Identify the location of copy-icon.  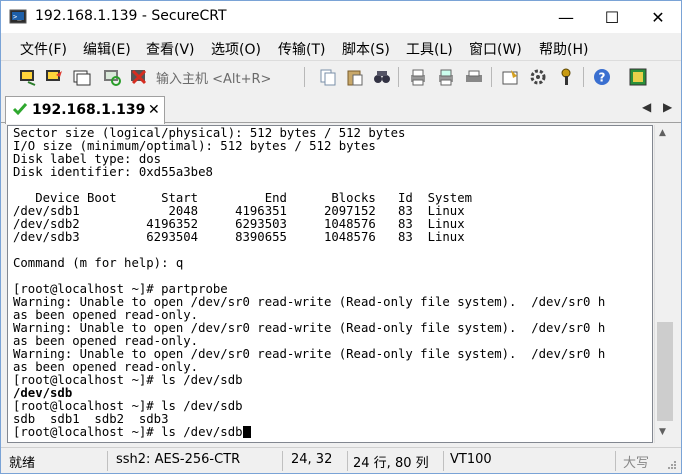
(328, 77).